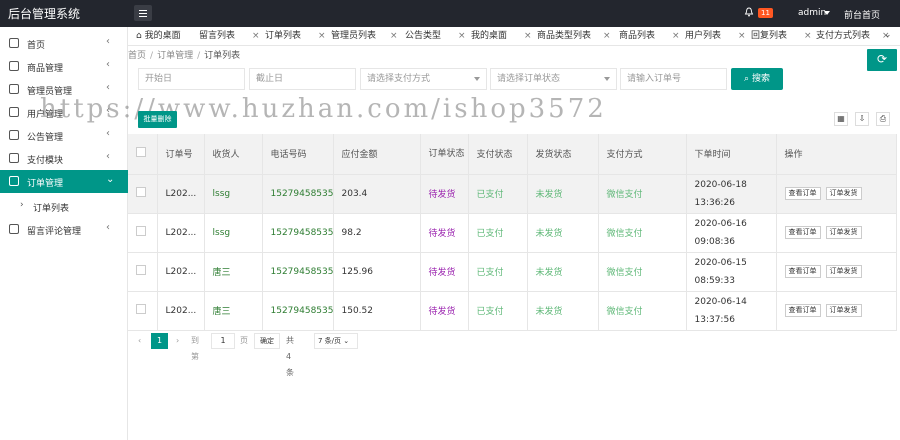 The height and width of the screenshot is (440, 900). What do you see at coordinates (444, 154) in the screenshot?
I see `column-header: 订单状态` at bounding box center [444, 154].